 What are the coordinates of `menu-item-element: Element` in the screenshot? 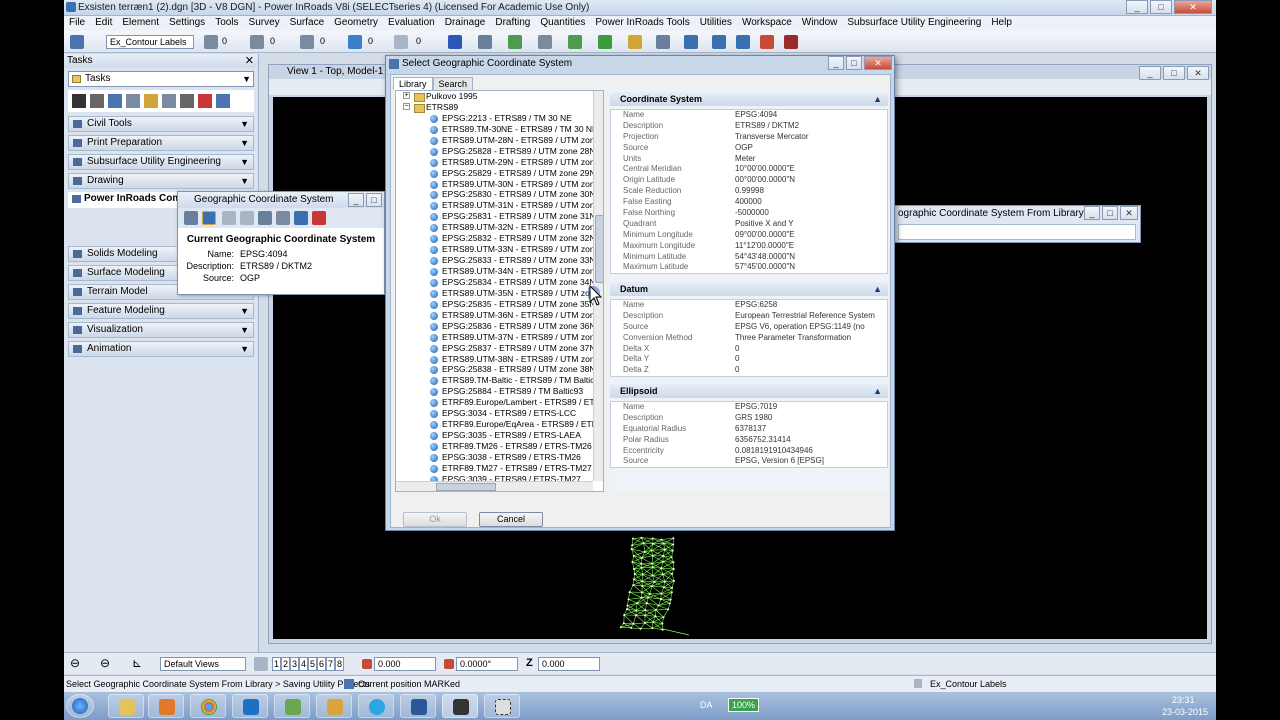 It's located at (140, 23).